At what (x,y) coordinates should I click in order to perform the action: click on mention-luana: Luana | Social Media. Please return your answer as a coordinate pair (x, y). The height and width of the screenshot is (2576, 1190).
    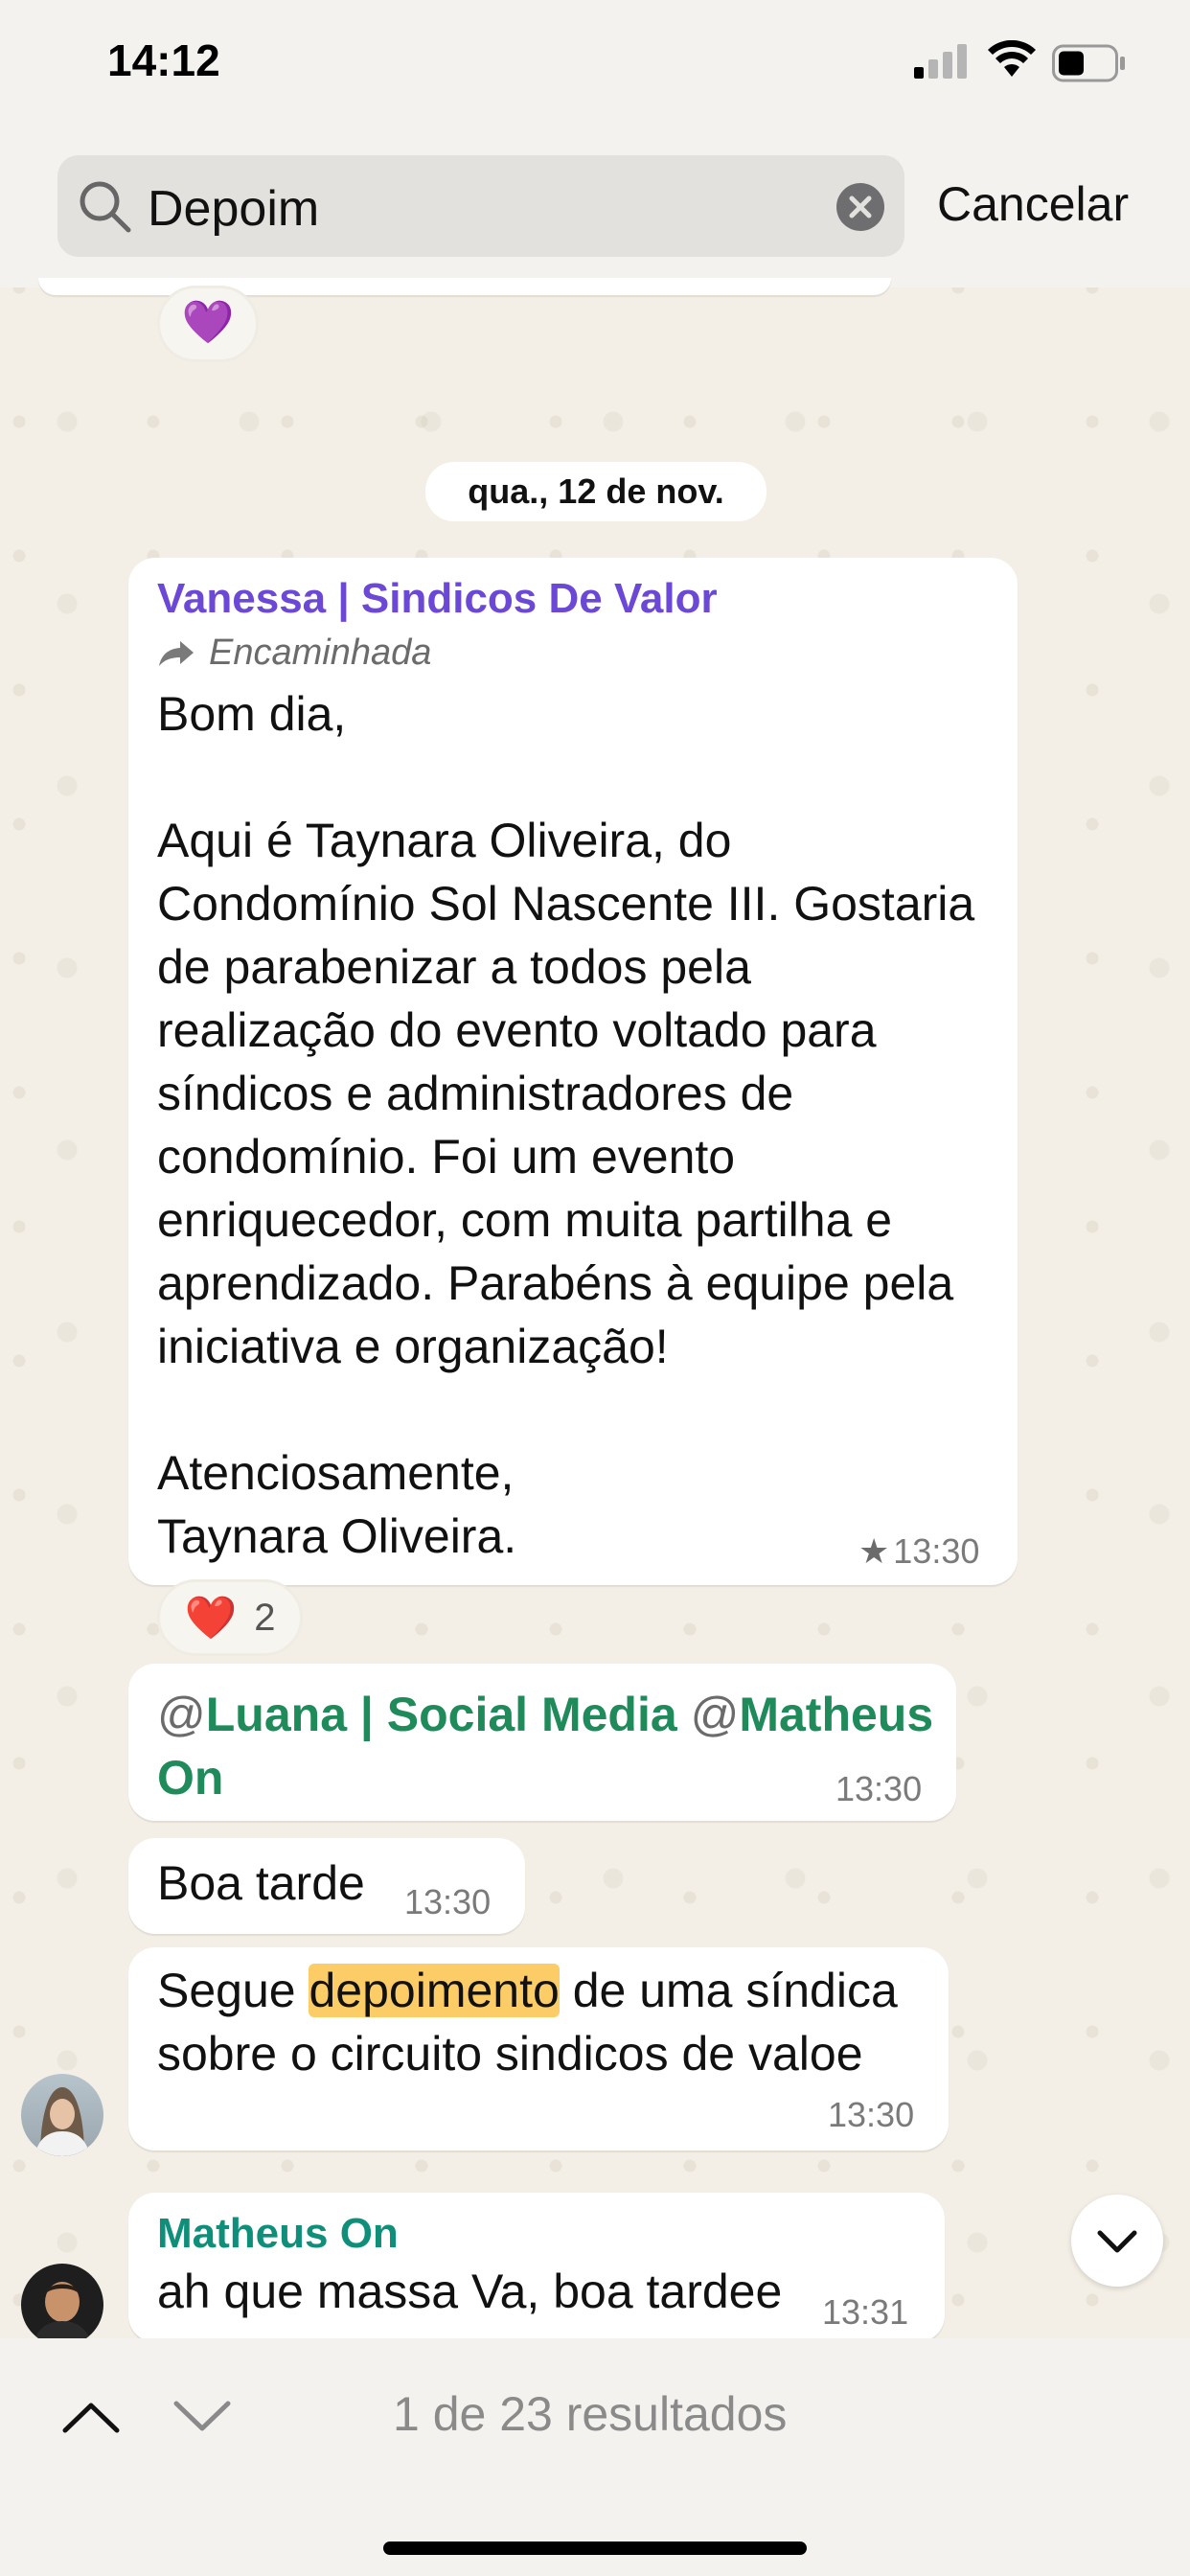
    Looking at the image, I should click on (442, 1714).